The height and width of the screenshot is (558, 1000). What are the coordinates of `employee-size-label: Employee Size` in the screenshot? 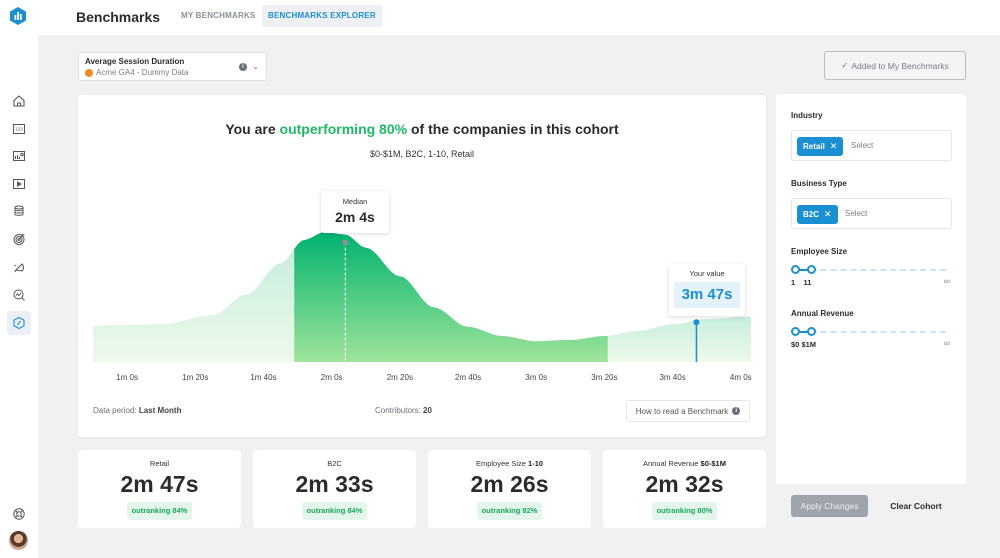 It's located at (819, 251).